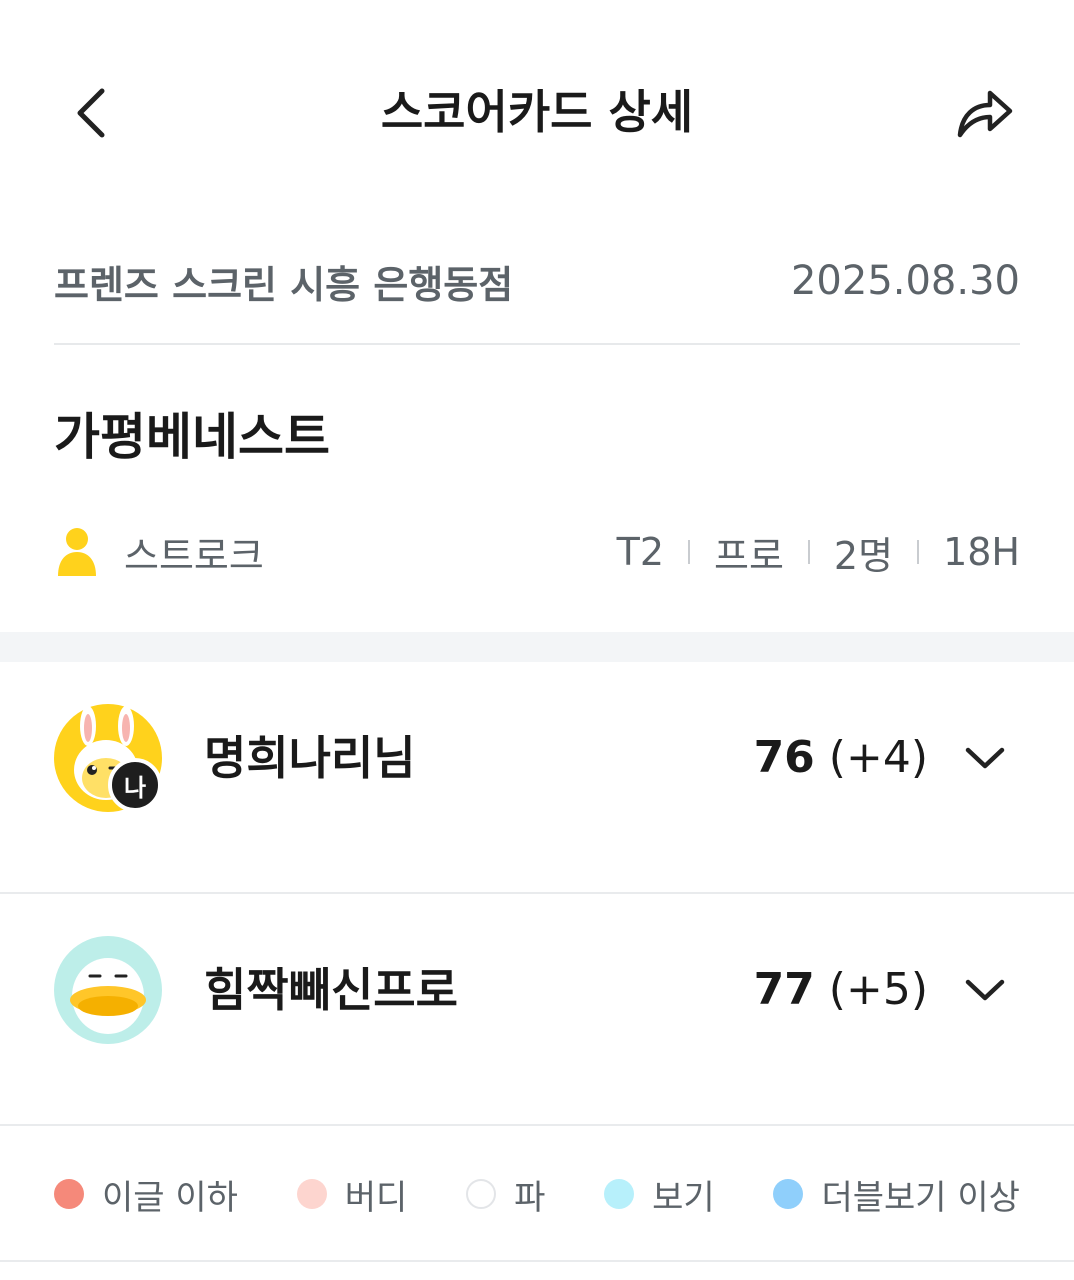 The height and width of the screenshot is (1280, 1074). What do you see at coordinates (505, 1194) in the screenshot?
I see `legend-item-par: 파` at bounding box center [505, 1194].